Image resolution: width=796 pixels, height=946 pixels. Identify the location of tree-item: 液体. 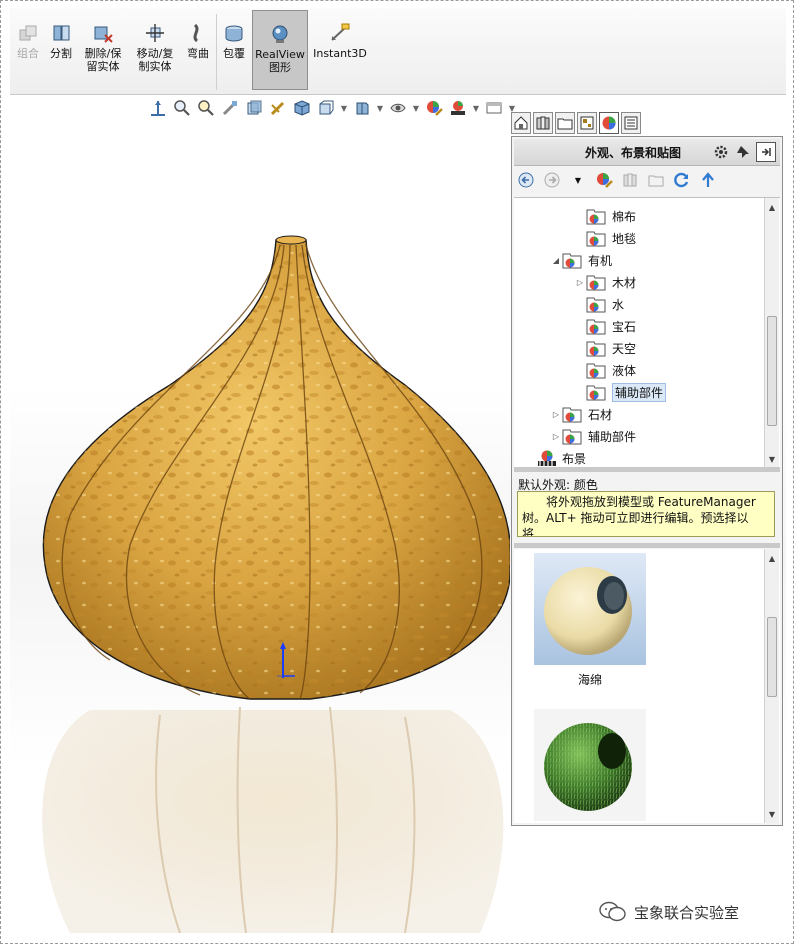
(605, 370).